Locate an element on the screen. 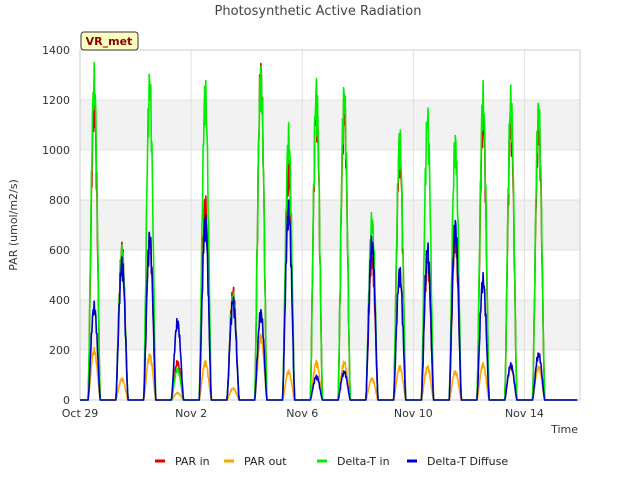 Image resolution: width=640 pixels, height=480 pixels. legend-label: PAR out is located at coordinates (265, 461).